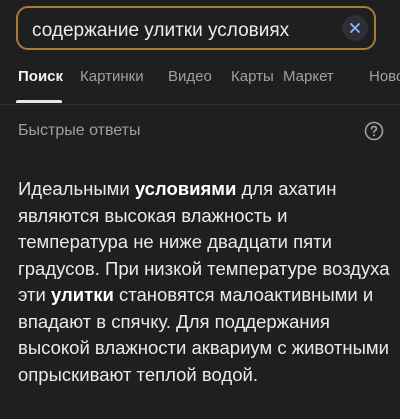 Image resolution: width=400 pixels, height=419 pixels. I want to click on tab-video: Видео, so click(190, 76).